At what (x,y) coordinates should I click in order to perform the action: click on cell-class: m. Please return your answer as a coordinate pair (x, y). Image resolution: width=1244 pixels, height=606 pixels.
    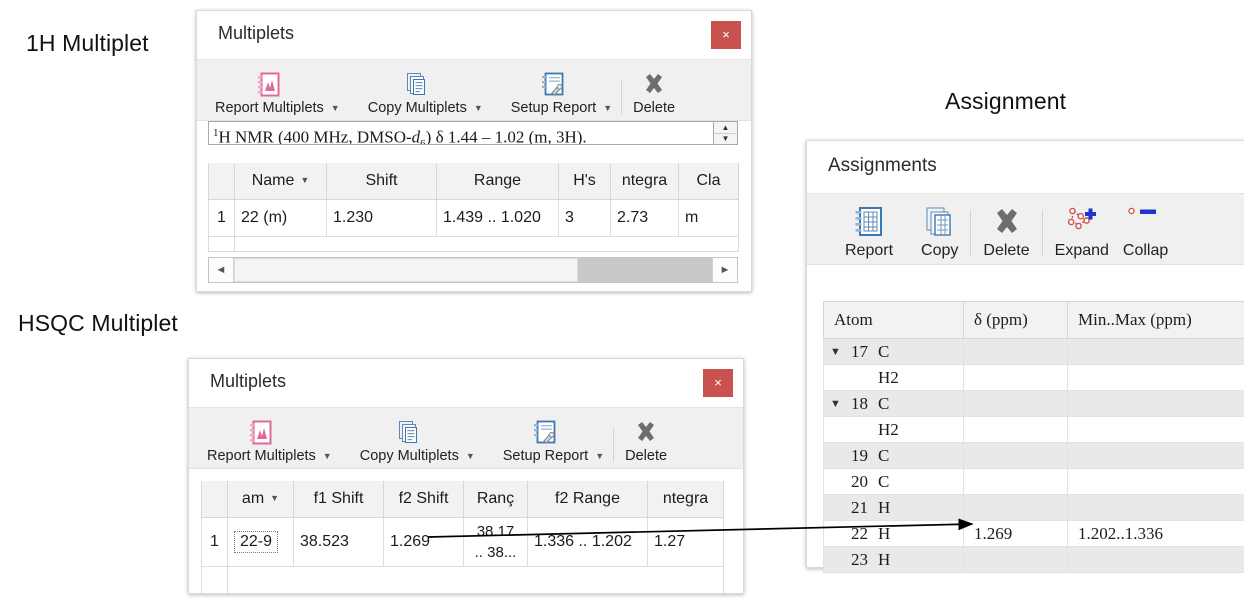
    Looking at the image, I should click on (708, 218).